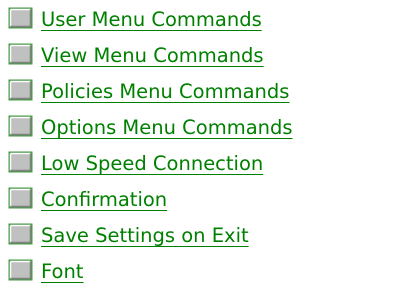  I want to click on topic-link-low-speed-connection: Low Speed Connection, so click(150, 168).